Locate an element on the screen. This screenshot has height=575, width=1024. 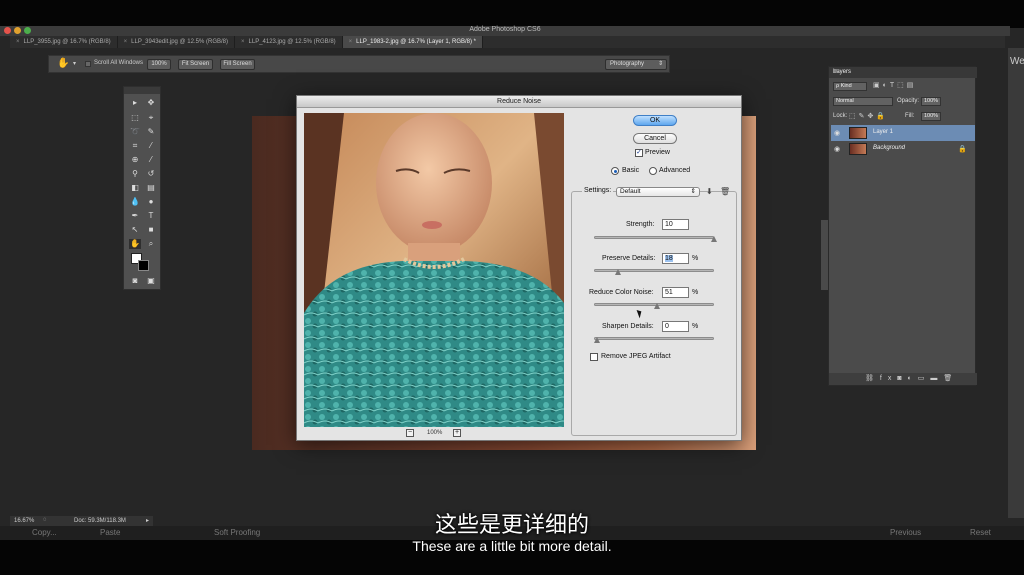
panel-menu-icon: ≡ is located at coordinates (903, 71).